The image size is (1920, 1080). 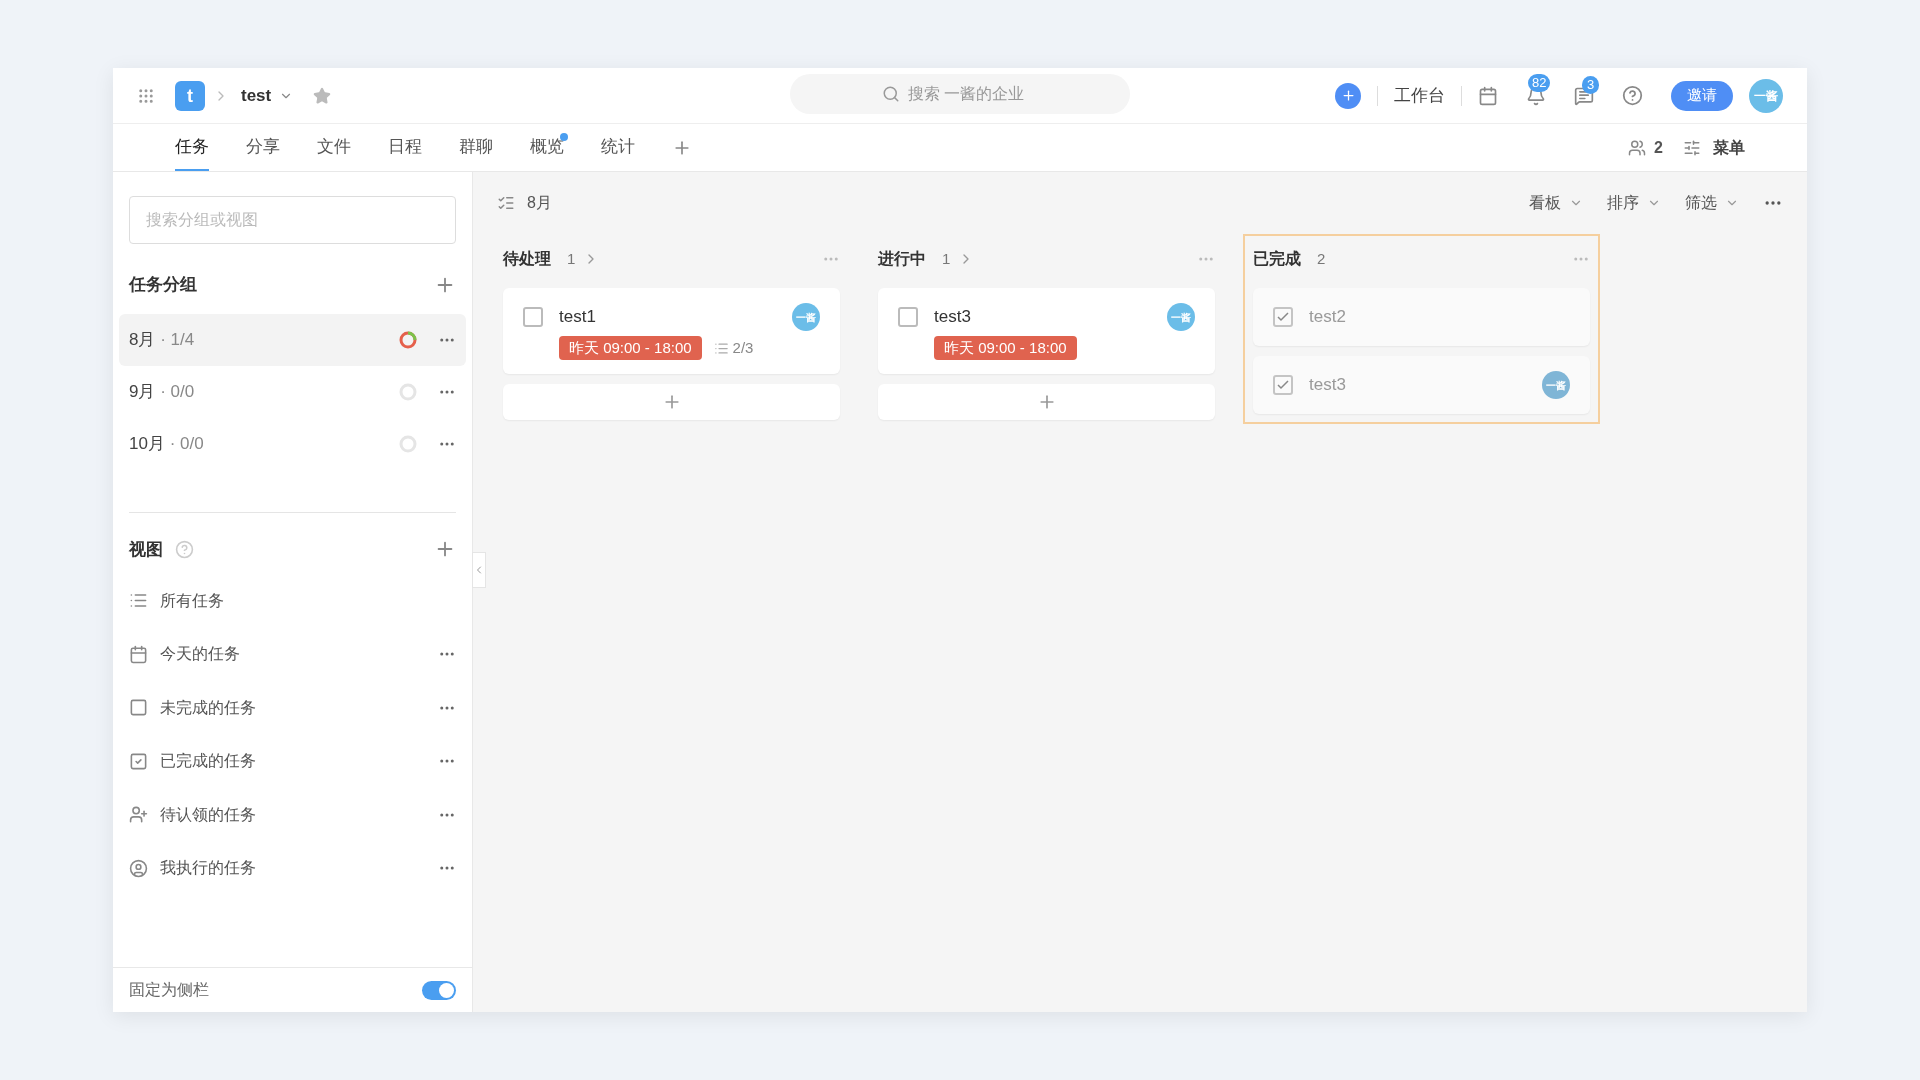 What do you see at coordinates (547, 147) in the screenshot?
I see `tab: 概览` at bounding box center [547, 147].